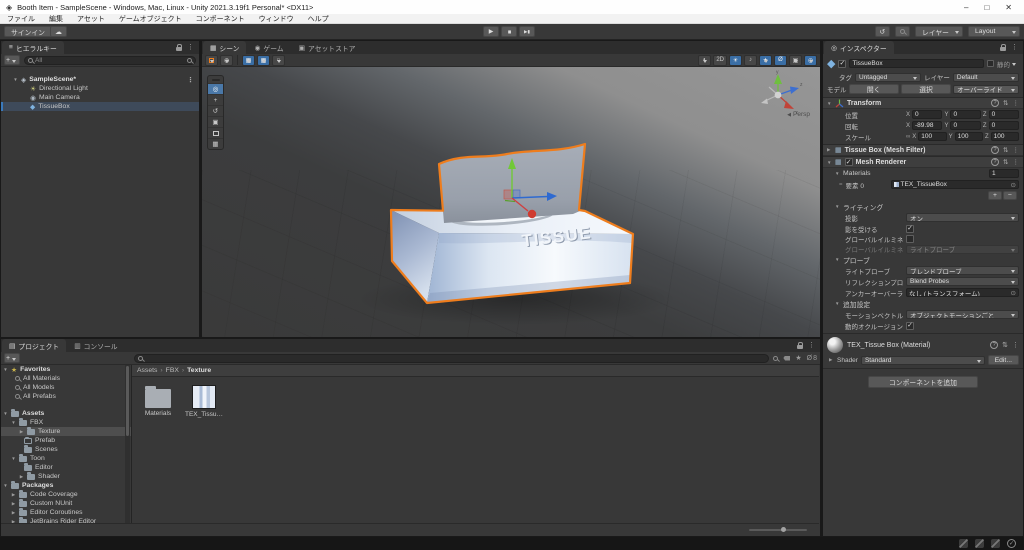 The width and height of the screenshot is (1024, 550). Describe the element at coordinates (33, 47) in the screenshot. I see `tab-hierarchy: ≡ ヒエラルキー` at that location.